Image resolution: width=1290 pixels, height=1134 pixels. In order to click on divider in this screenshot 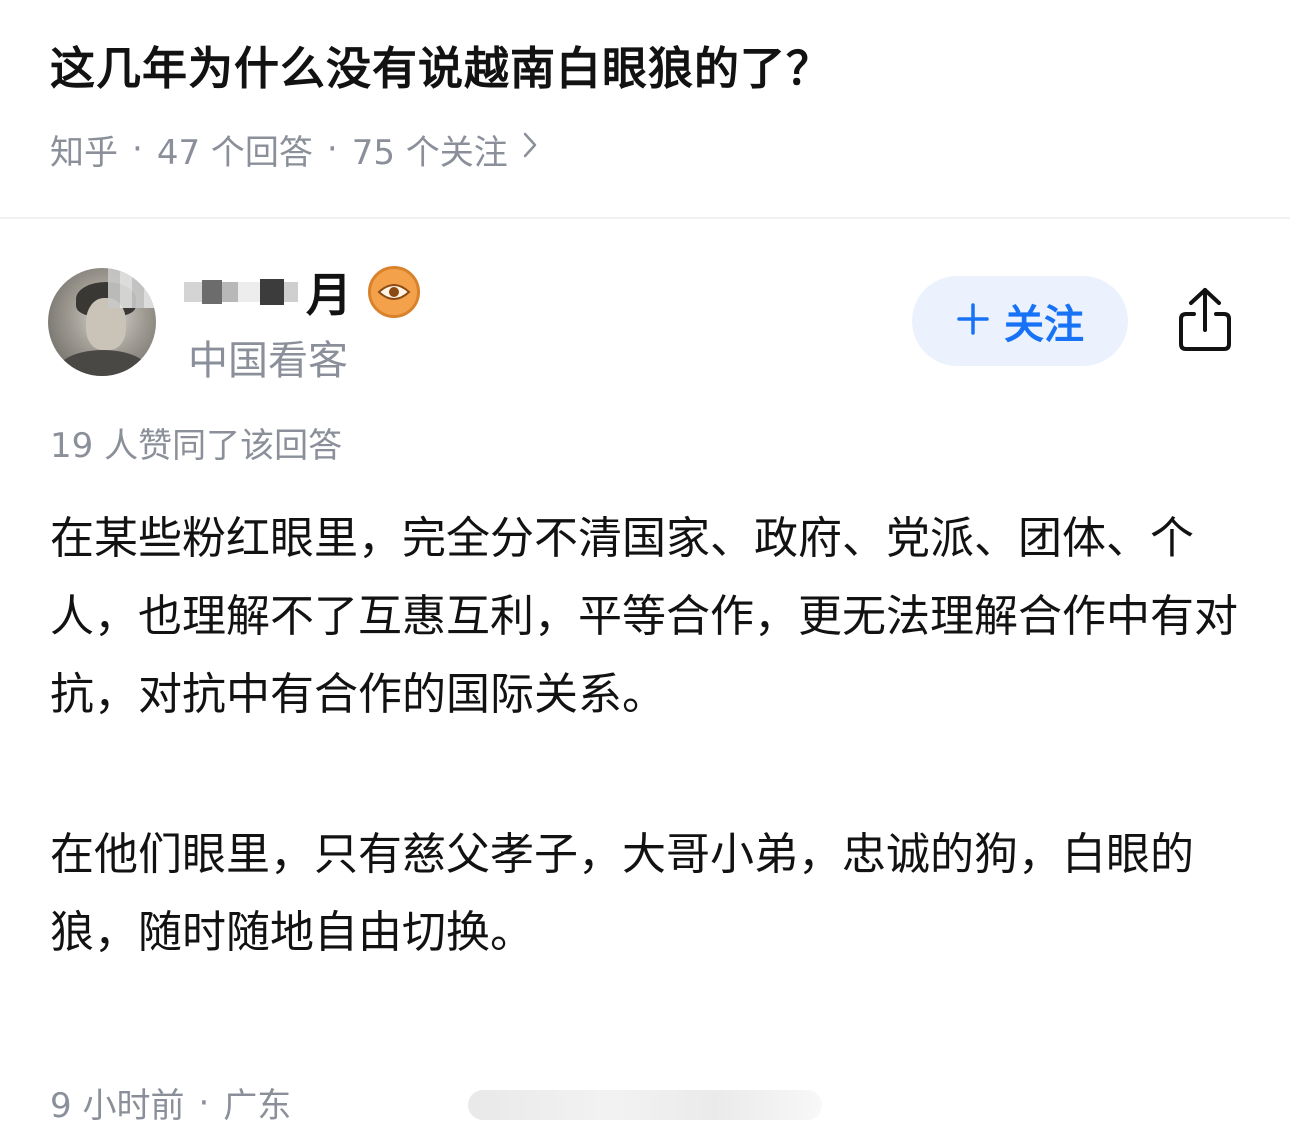, I will do `click(645, 218)`.